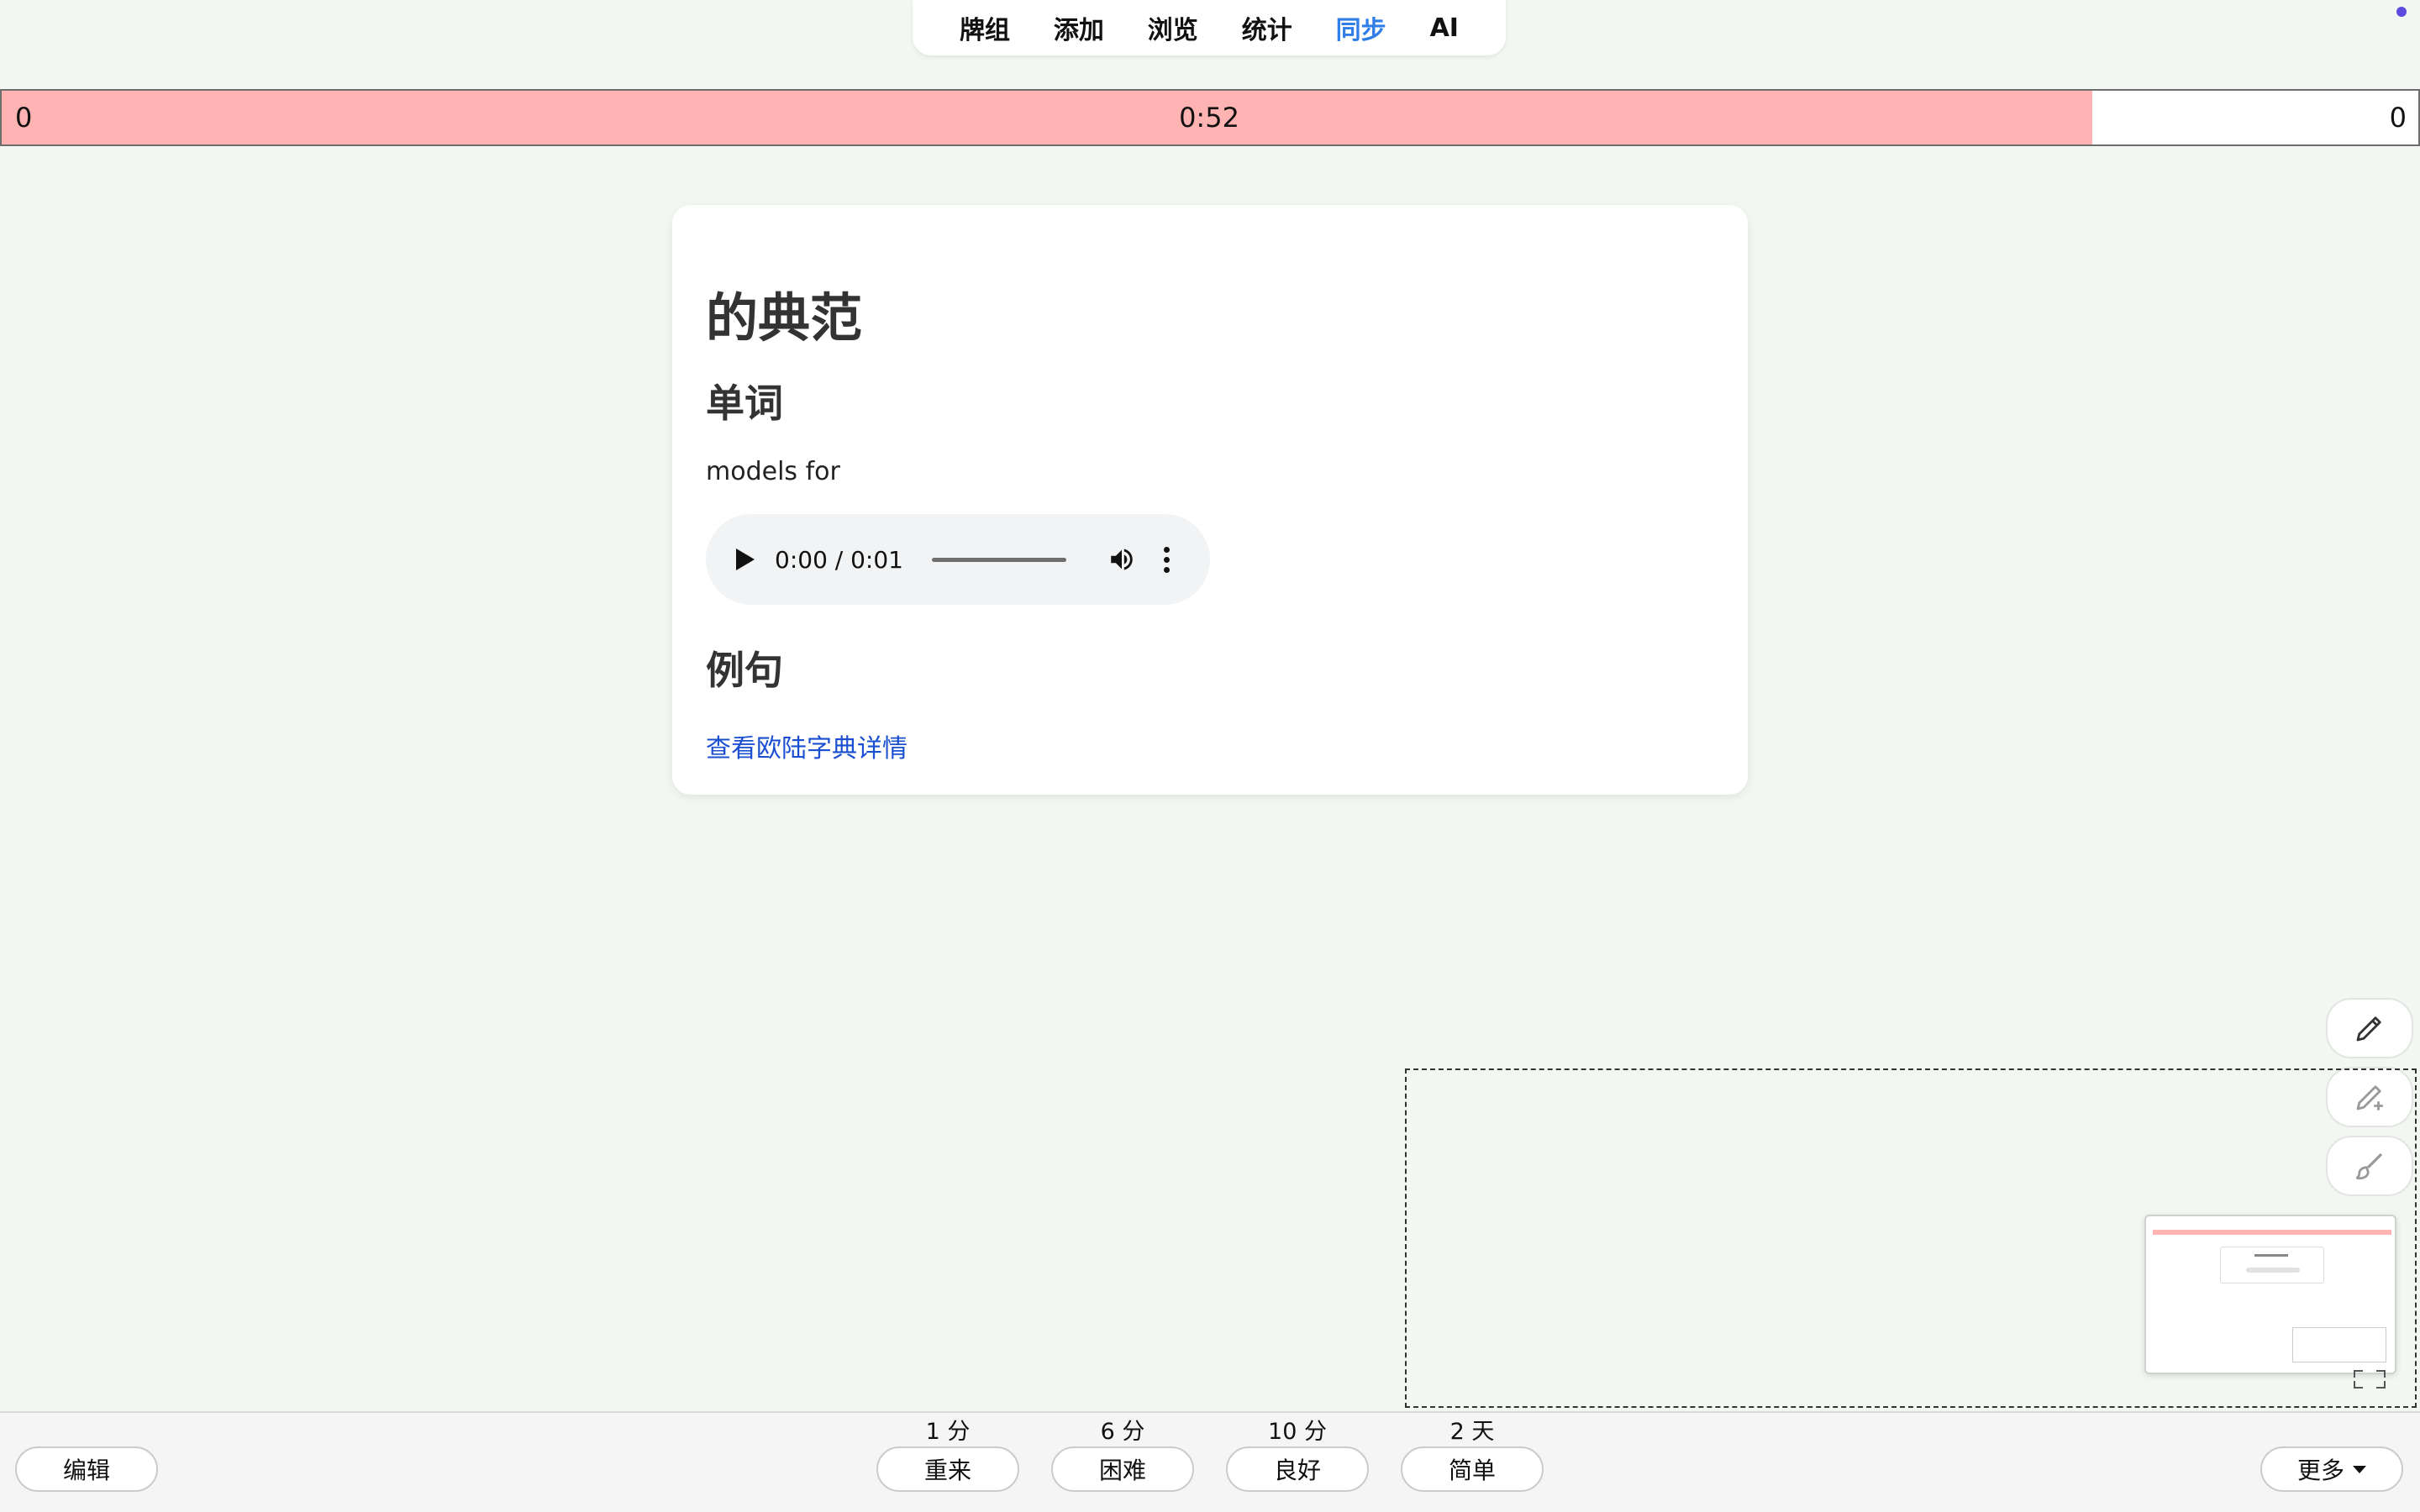 This screenshot has height=1512, width=2420. I want to click on audio-player: 0:00 / 0:01, so click(958, 559).